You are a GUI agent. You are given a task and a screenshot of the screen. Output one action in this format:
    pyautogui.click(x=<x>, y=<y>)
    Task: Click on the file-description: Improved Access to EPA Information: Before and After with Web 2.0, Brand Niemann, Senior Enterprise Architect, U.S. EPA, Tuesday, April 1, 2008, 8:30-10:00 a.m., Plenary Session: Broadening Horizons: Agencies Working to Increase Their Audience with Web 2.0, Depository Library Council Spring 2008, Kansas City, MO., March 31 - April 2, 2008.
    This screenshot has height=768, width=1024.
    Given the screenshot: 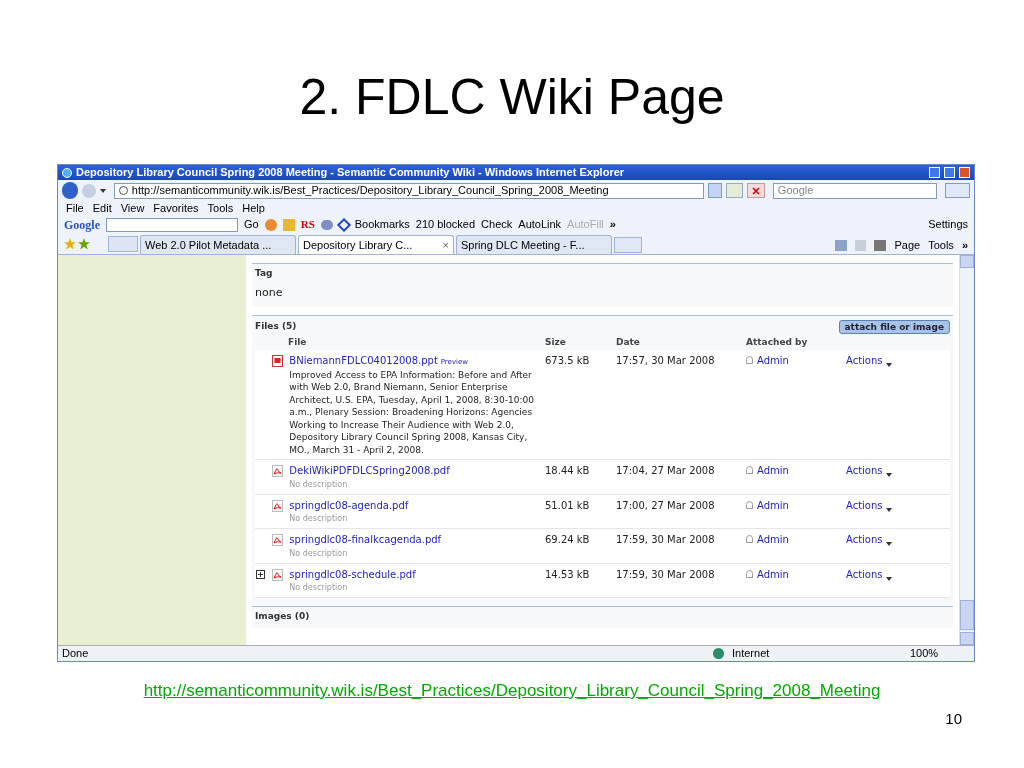 What is the action you would take?
    pyautogui.click(x=412, y=412)
    